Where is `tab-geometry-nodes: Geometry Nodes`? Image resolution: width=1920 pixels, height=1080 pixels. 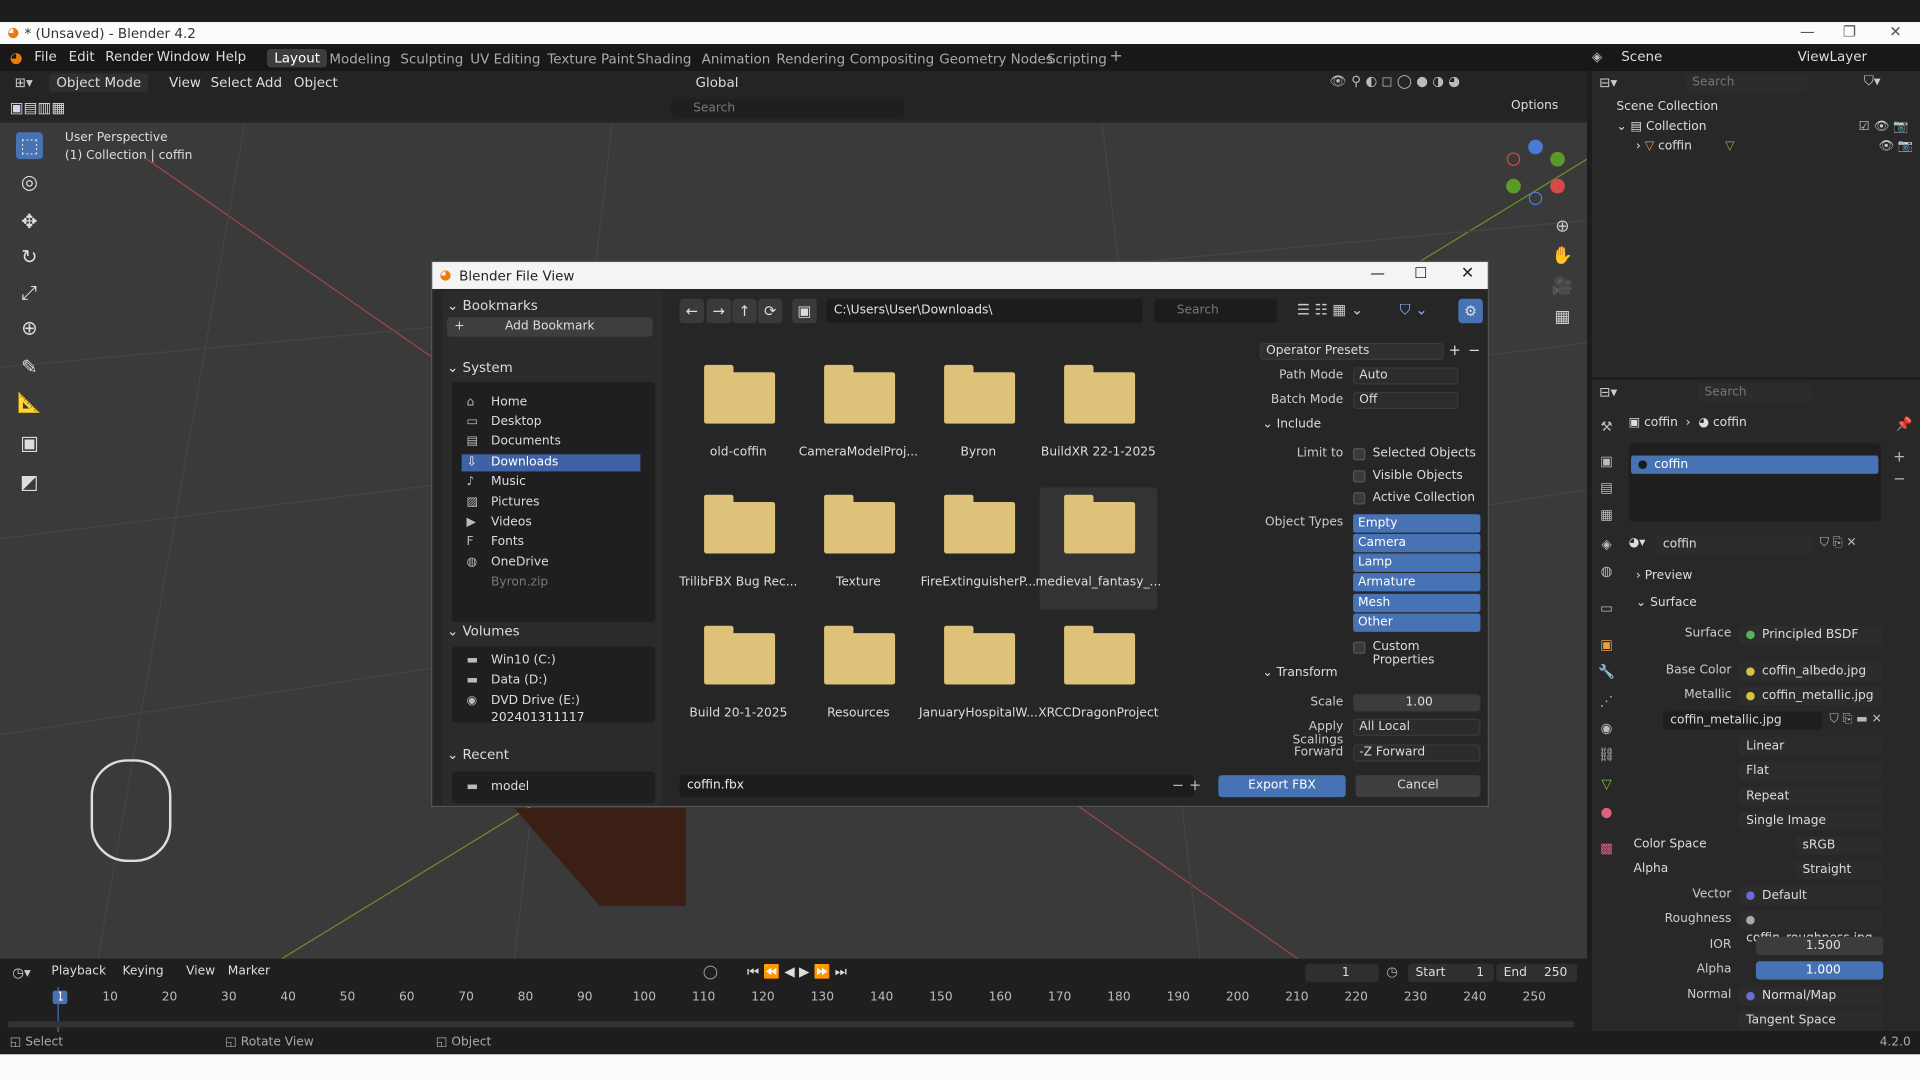
tab-geometry-nodes: Geometry Nodes is located at coordinates (996, 59).